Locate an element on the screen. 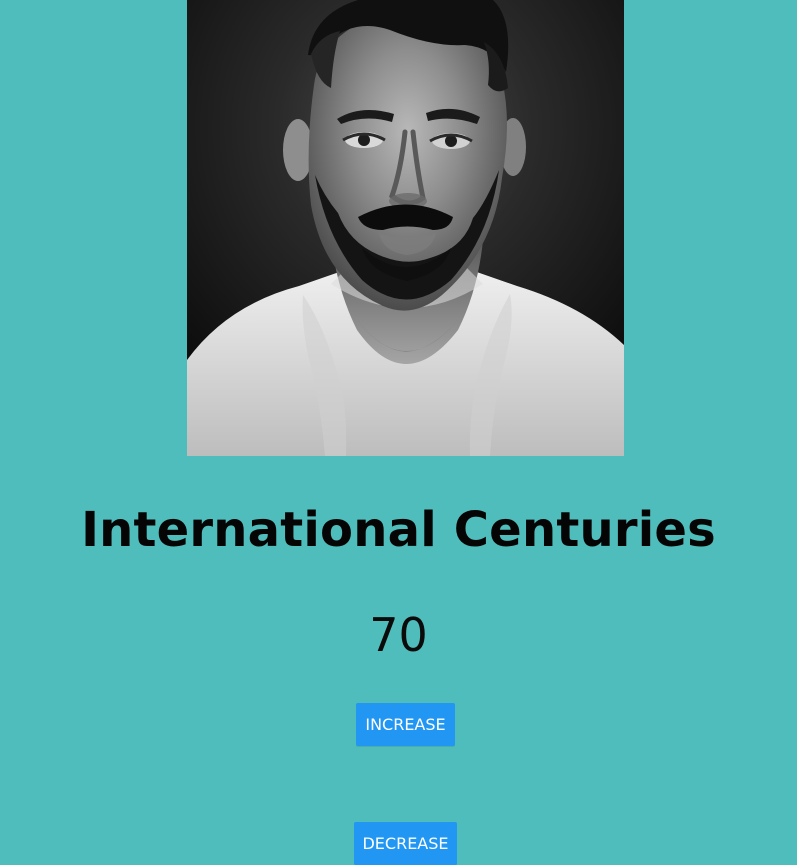 This screenshot has height=865, width=797. increase-button: INCREASE is located at coordinates (405, 724).